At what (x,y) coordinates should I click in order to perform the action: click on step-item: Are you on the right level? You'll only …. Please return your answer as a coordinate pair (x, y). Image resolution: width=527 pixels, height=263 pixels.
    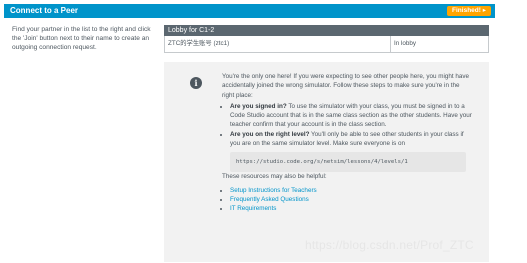
    Looking at the image, I should click on (351, 151).